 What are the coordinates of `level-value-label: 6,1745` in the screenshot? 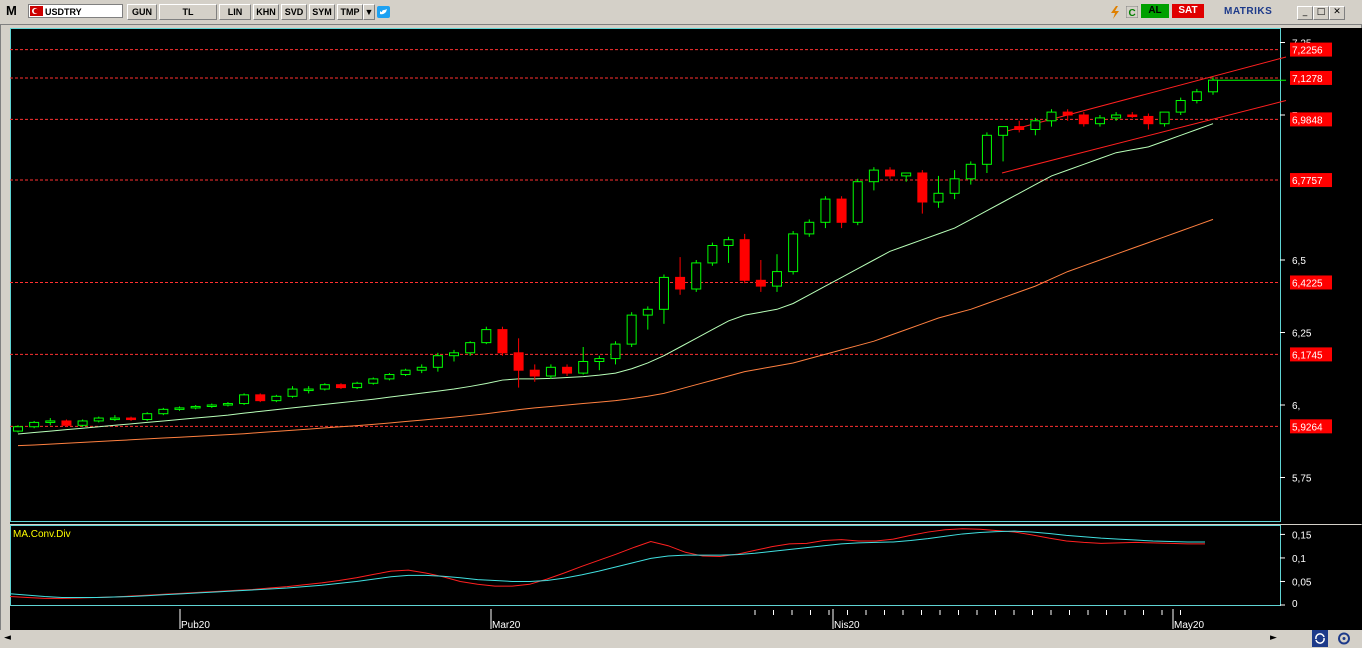 It's located at (1307, 355).